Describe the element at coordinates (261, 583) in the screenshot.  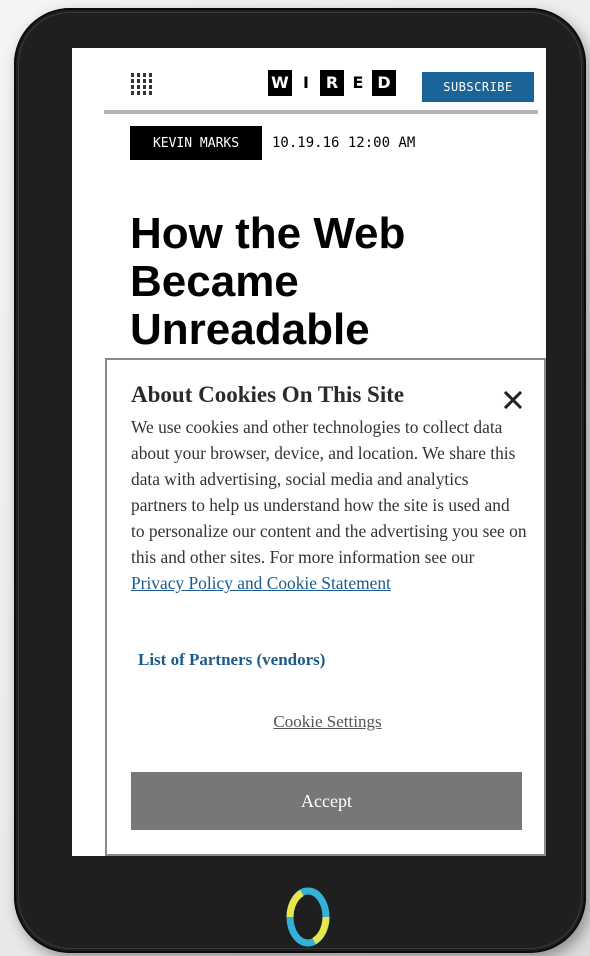
I see `privacy-policy-link: Privacy Policy and Cookie Statement` at that location.